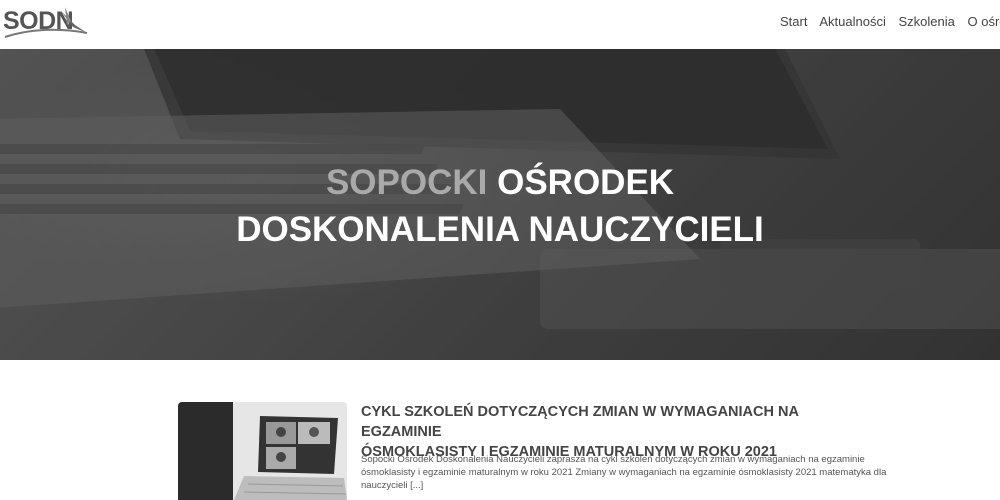 The image size is (1000, 500). Describe the element at coordinates (983, 21) in the screenshot. I see `nav-o-osrodku: O ośrodku` at that location.